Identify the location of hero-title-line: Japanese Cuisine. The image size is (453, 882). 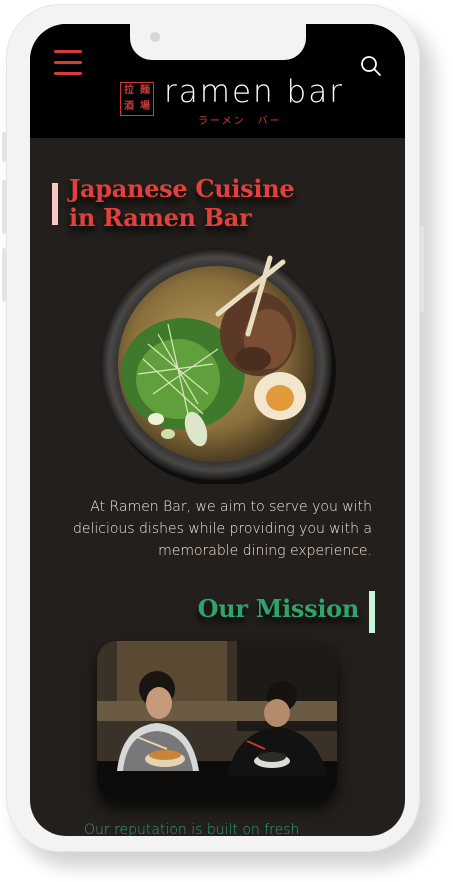
(182, 188).